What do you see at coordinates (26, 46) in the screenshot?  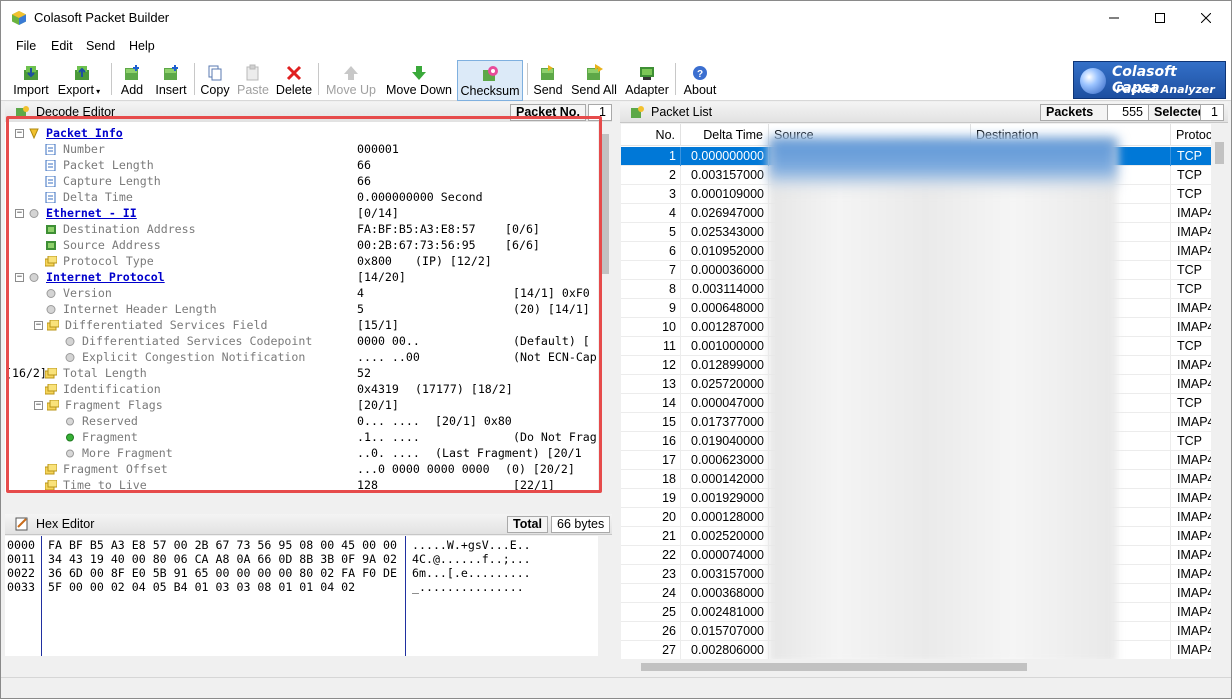 I see `menu-file: File` at bounding box center [26, 46].